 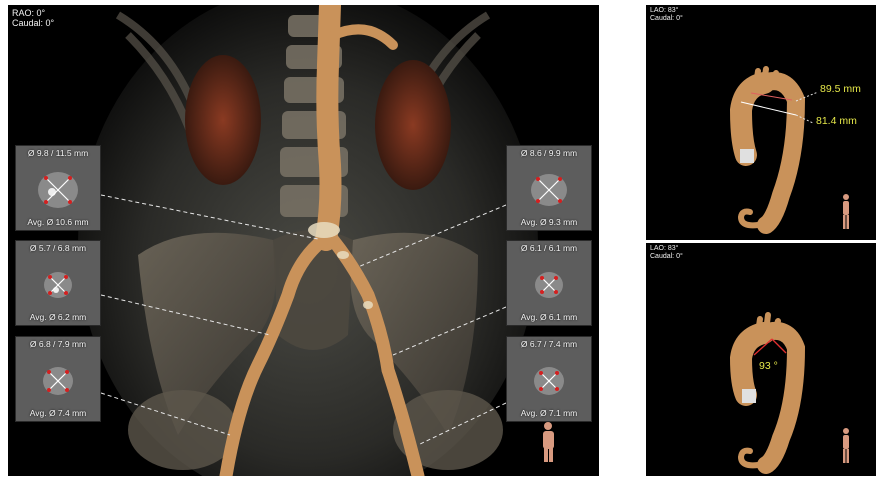 What do you see at coordinates (549, 153) in the screenshot?
I see `inset-diameter-label: Ø 8.6 / 9.9 mm` at bounding box center [549, 153].